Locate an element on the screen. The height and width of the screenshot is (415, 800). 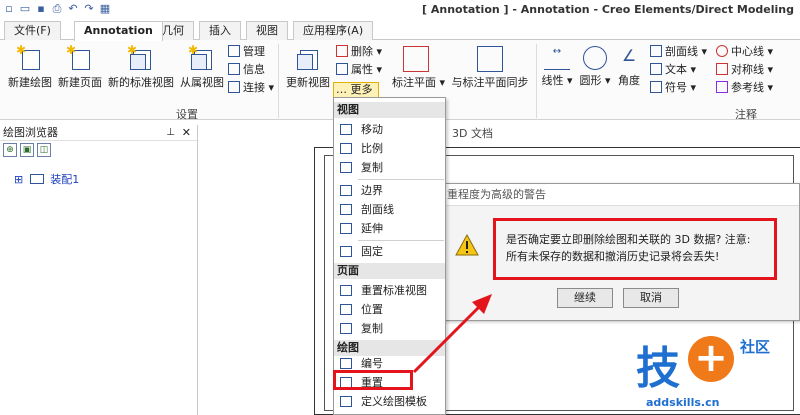
menu-item-move: 移动 is located at coordinates (389, 129).